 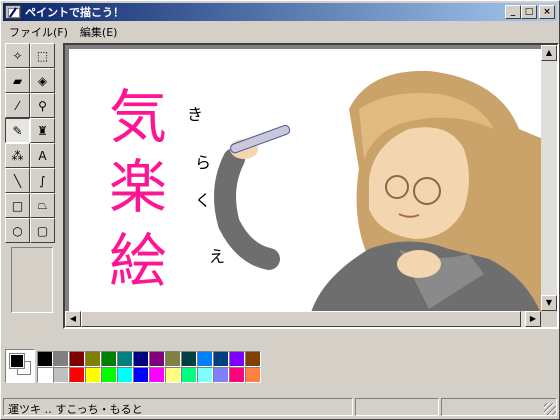 What do you see at coordinates (499, 407) in the screenshot?
I see `status-cell-size` at bounding box center [499, 407].